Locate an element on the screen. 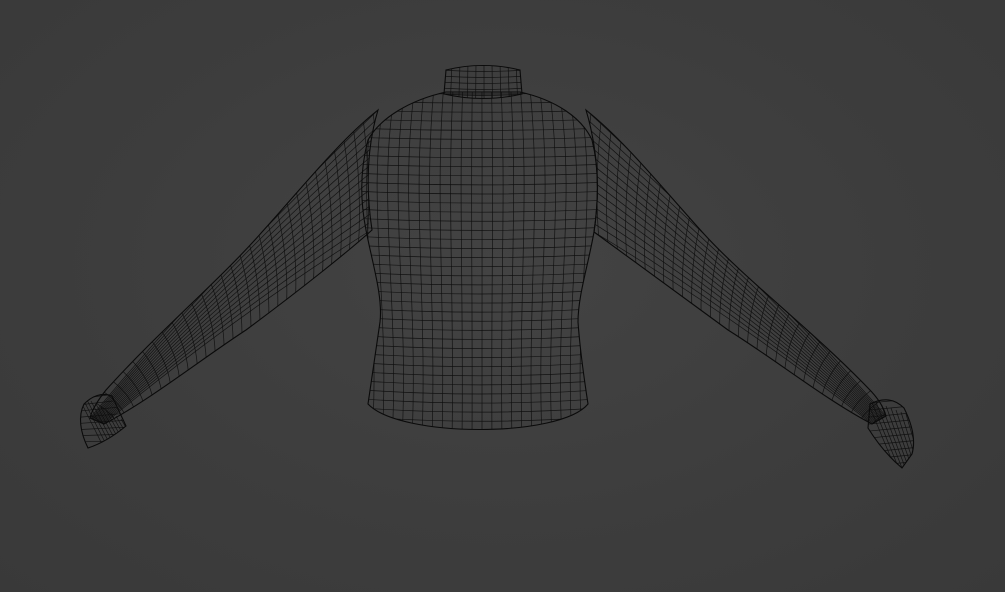 The image size is (1005, 592). torso-edges is located at coordinates (479, 261).